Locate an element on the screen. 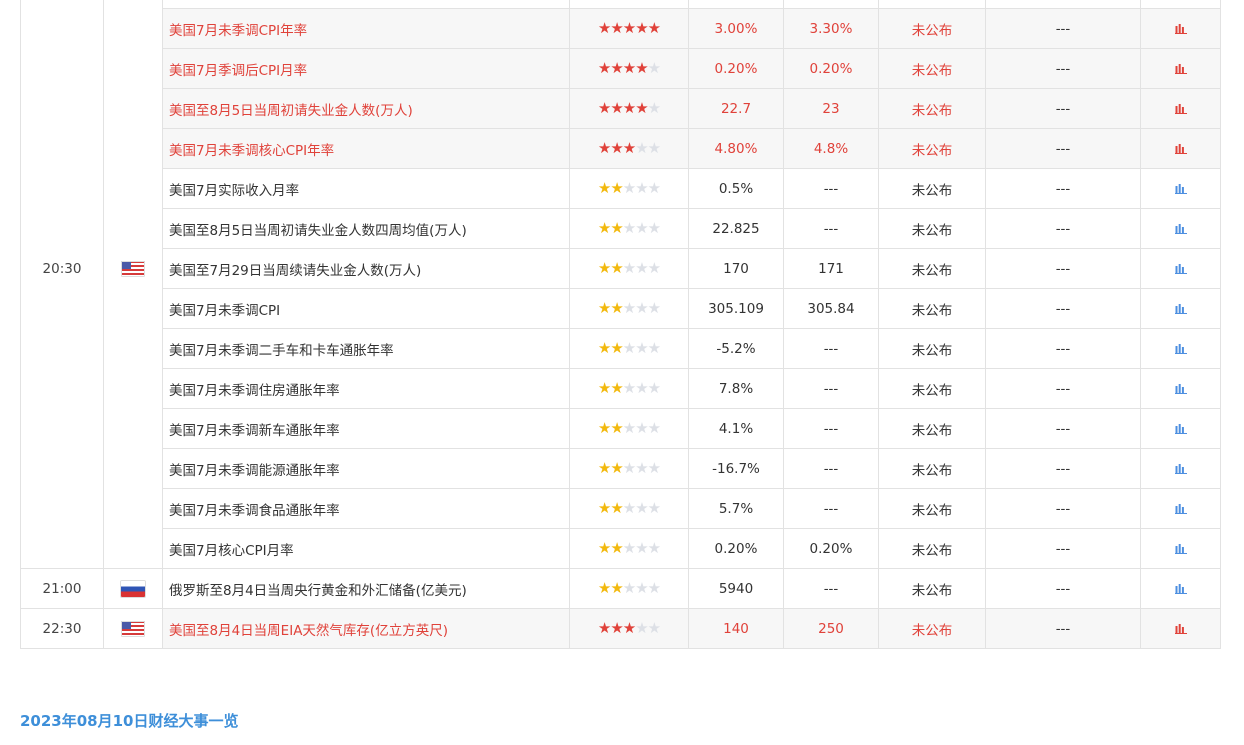 The image size is (1244, 745). event-name: 美国7月核心CPI月率 is located at coordinates (366, 548).